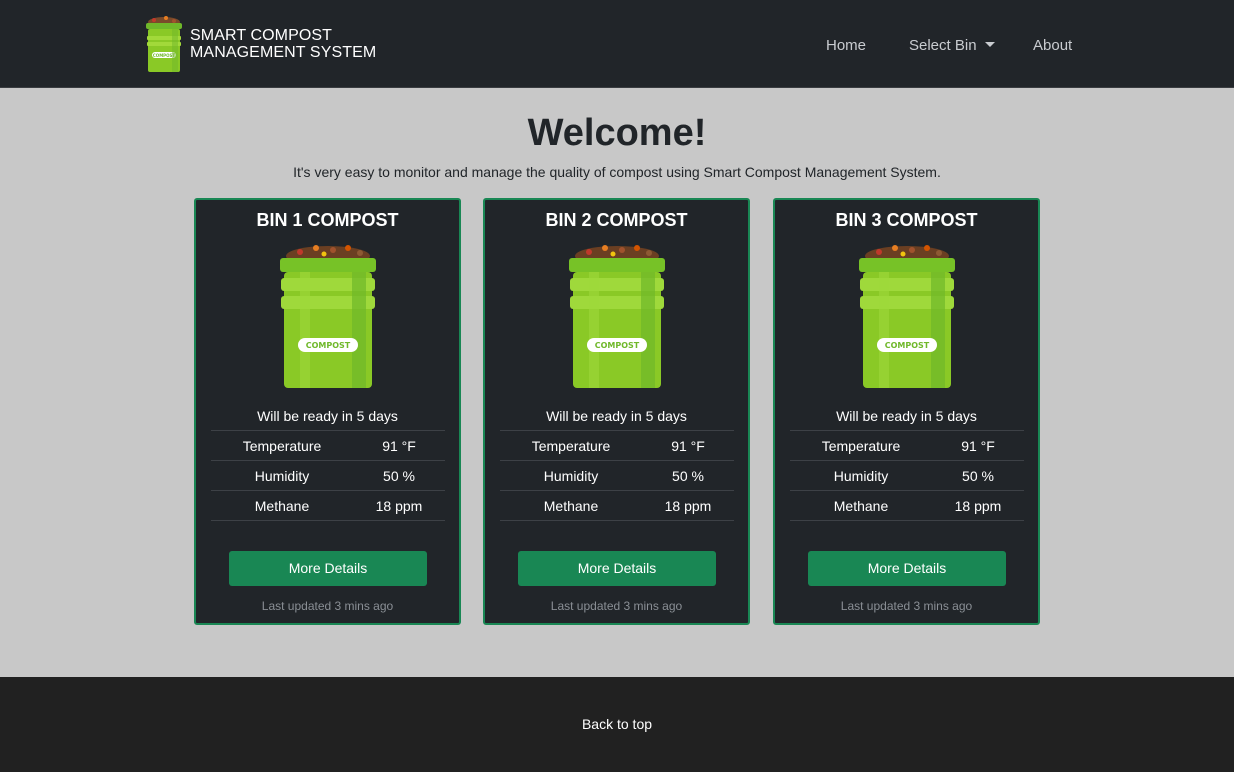  I want to click on brand-line-1: SMART COMPOST, so click(261, 35).